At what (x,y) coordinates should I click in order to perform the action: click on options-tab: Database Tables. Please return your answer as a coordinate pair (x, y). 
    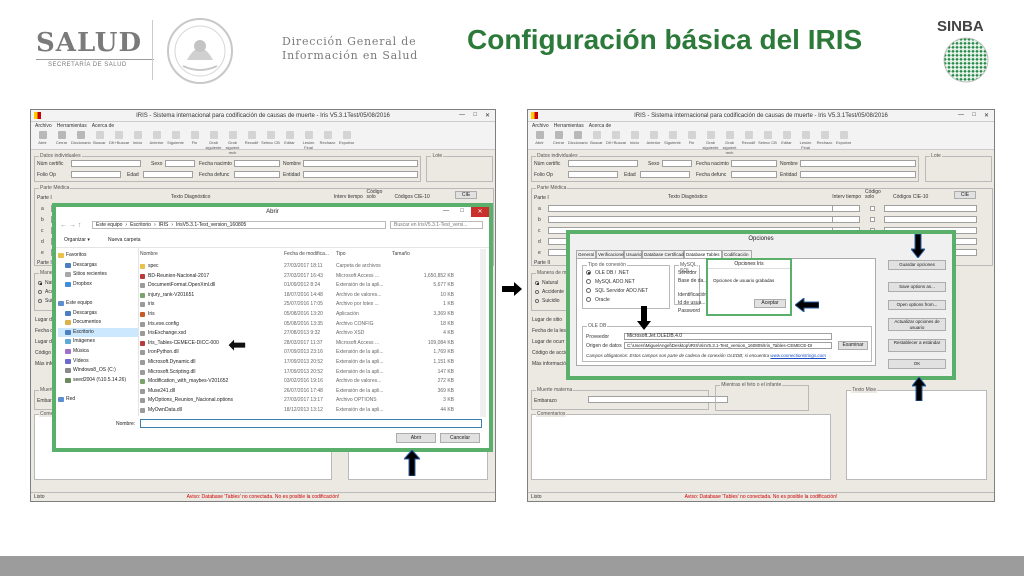
    Looking at the image, I should click on (703, 254).